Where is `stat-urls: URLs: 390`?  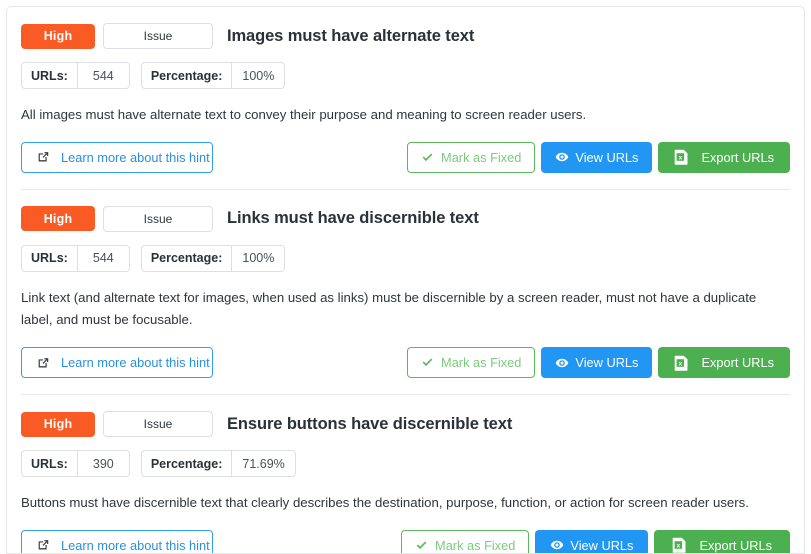 stat-urls: URLs: 390 is located at coordinates (75, 464).